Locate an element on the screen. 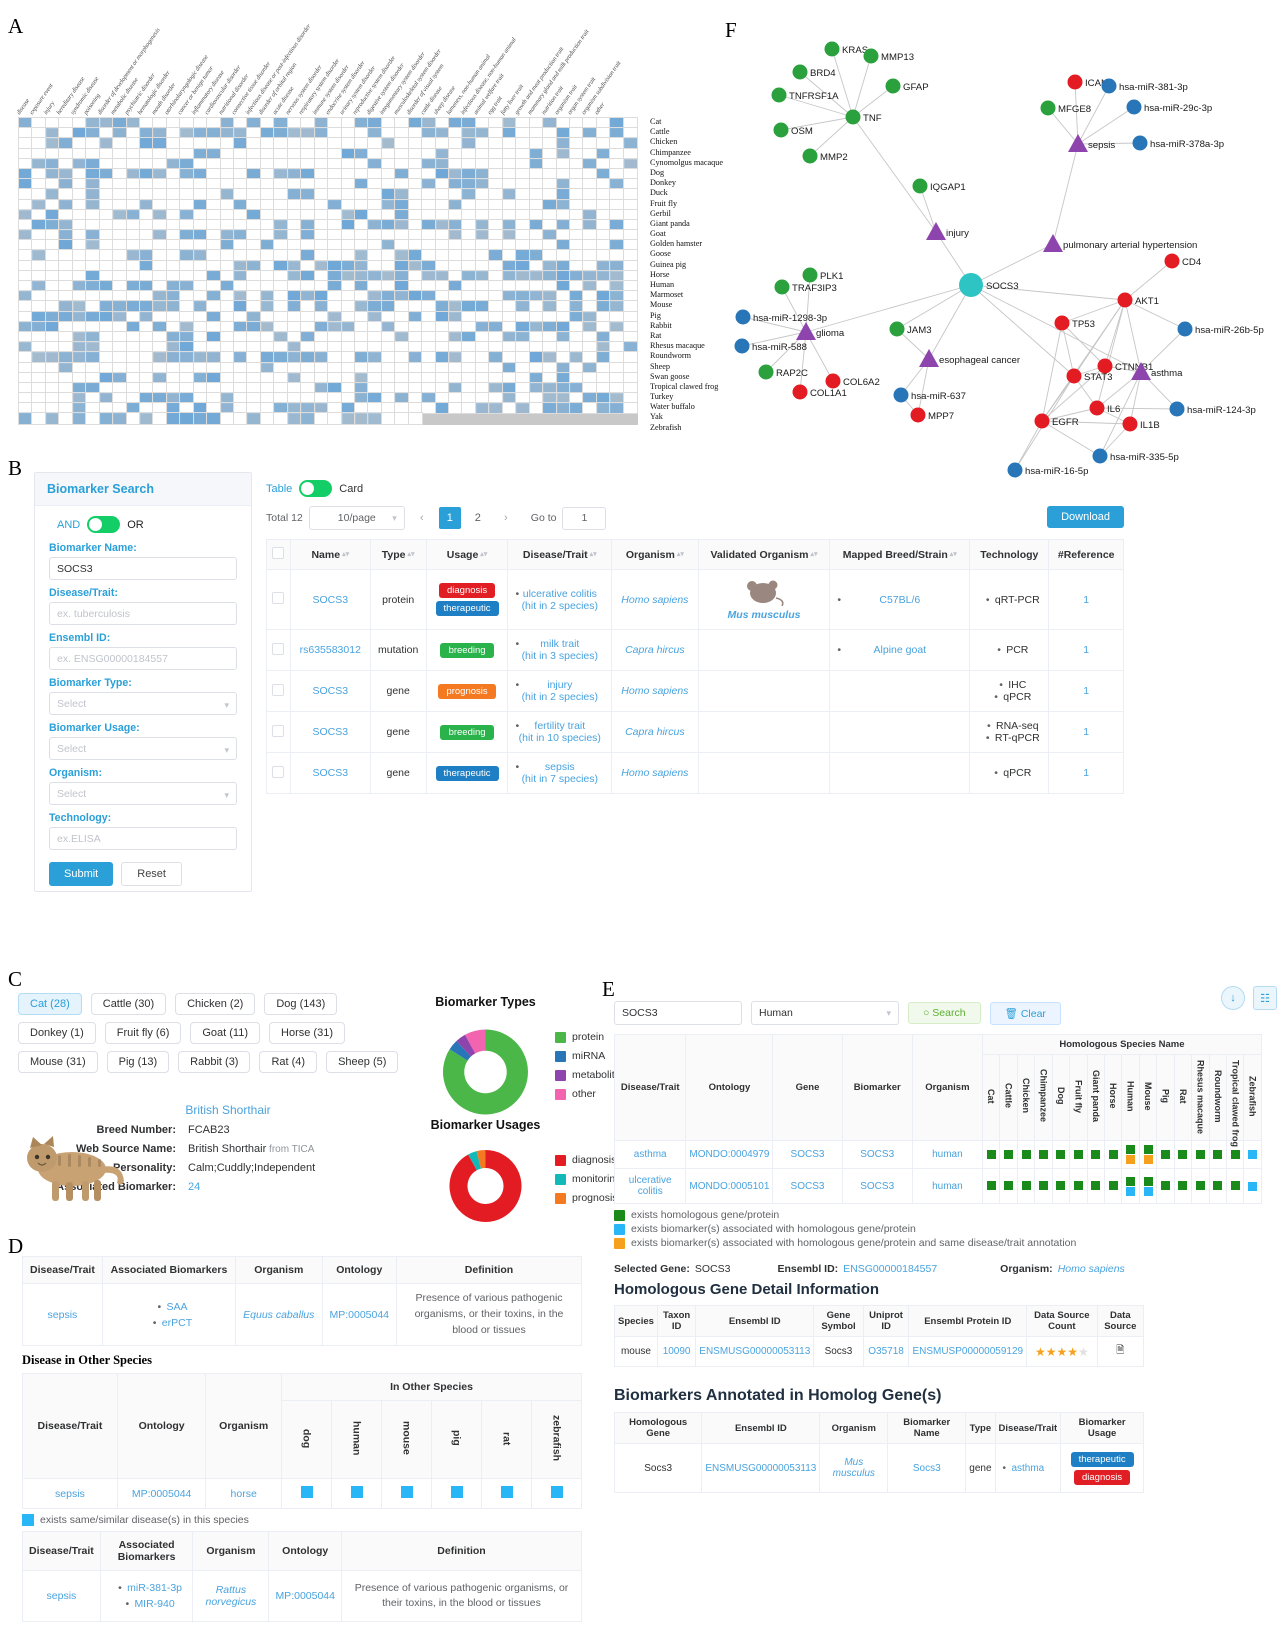 The height and width of the screenshot is (1625, 1285). table-row: asthma MONDO:0004979 SOCS3 SOCS3 human is located at coordinates (937, 1154).